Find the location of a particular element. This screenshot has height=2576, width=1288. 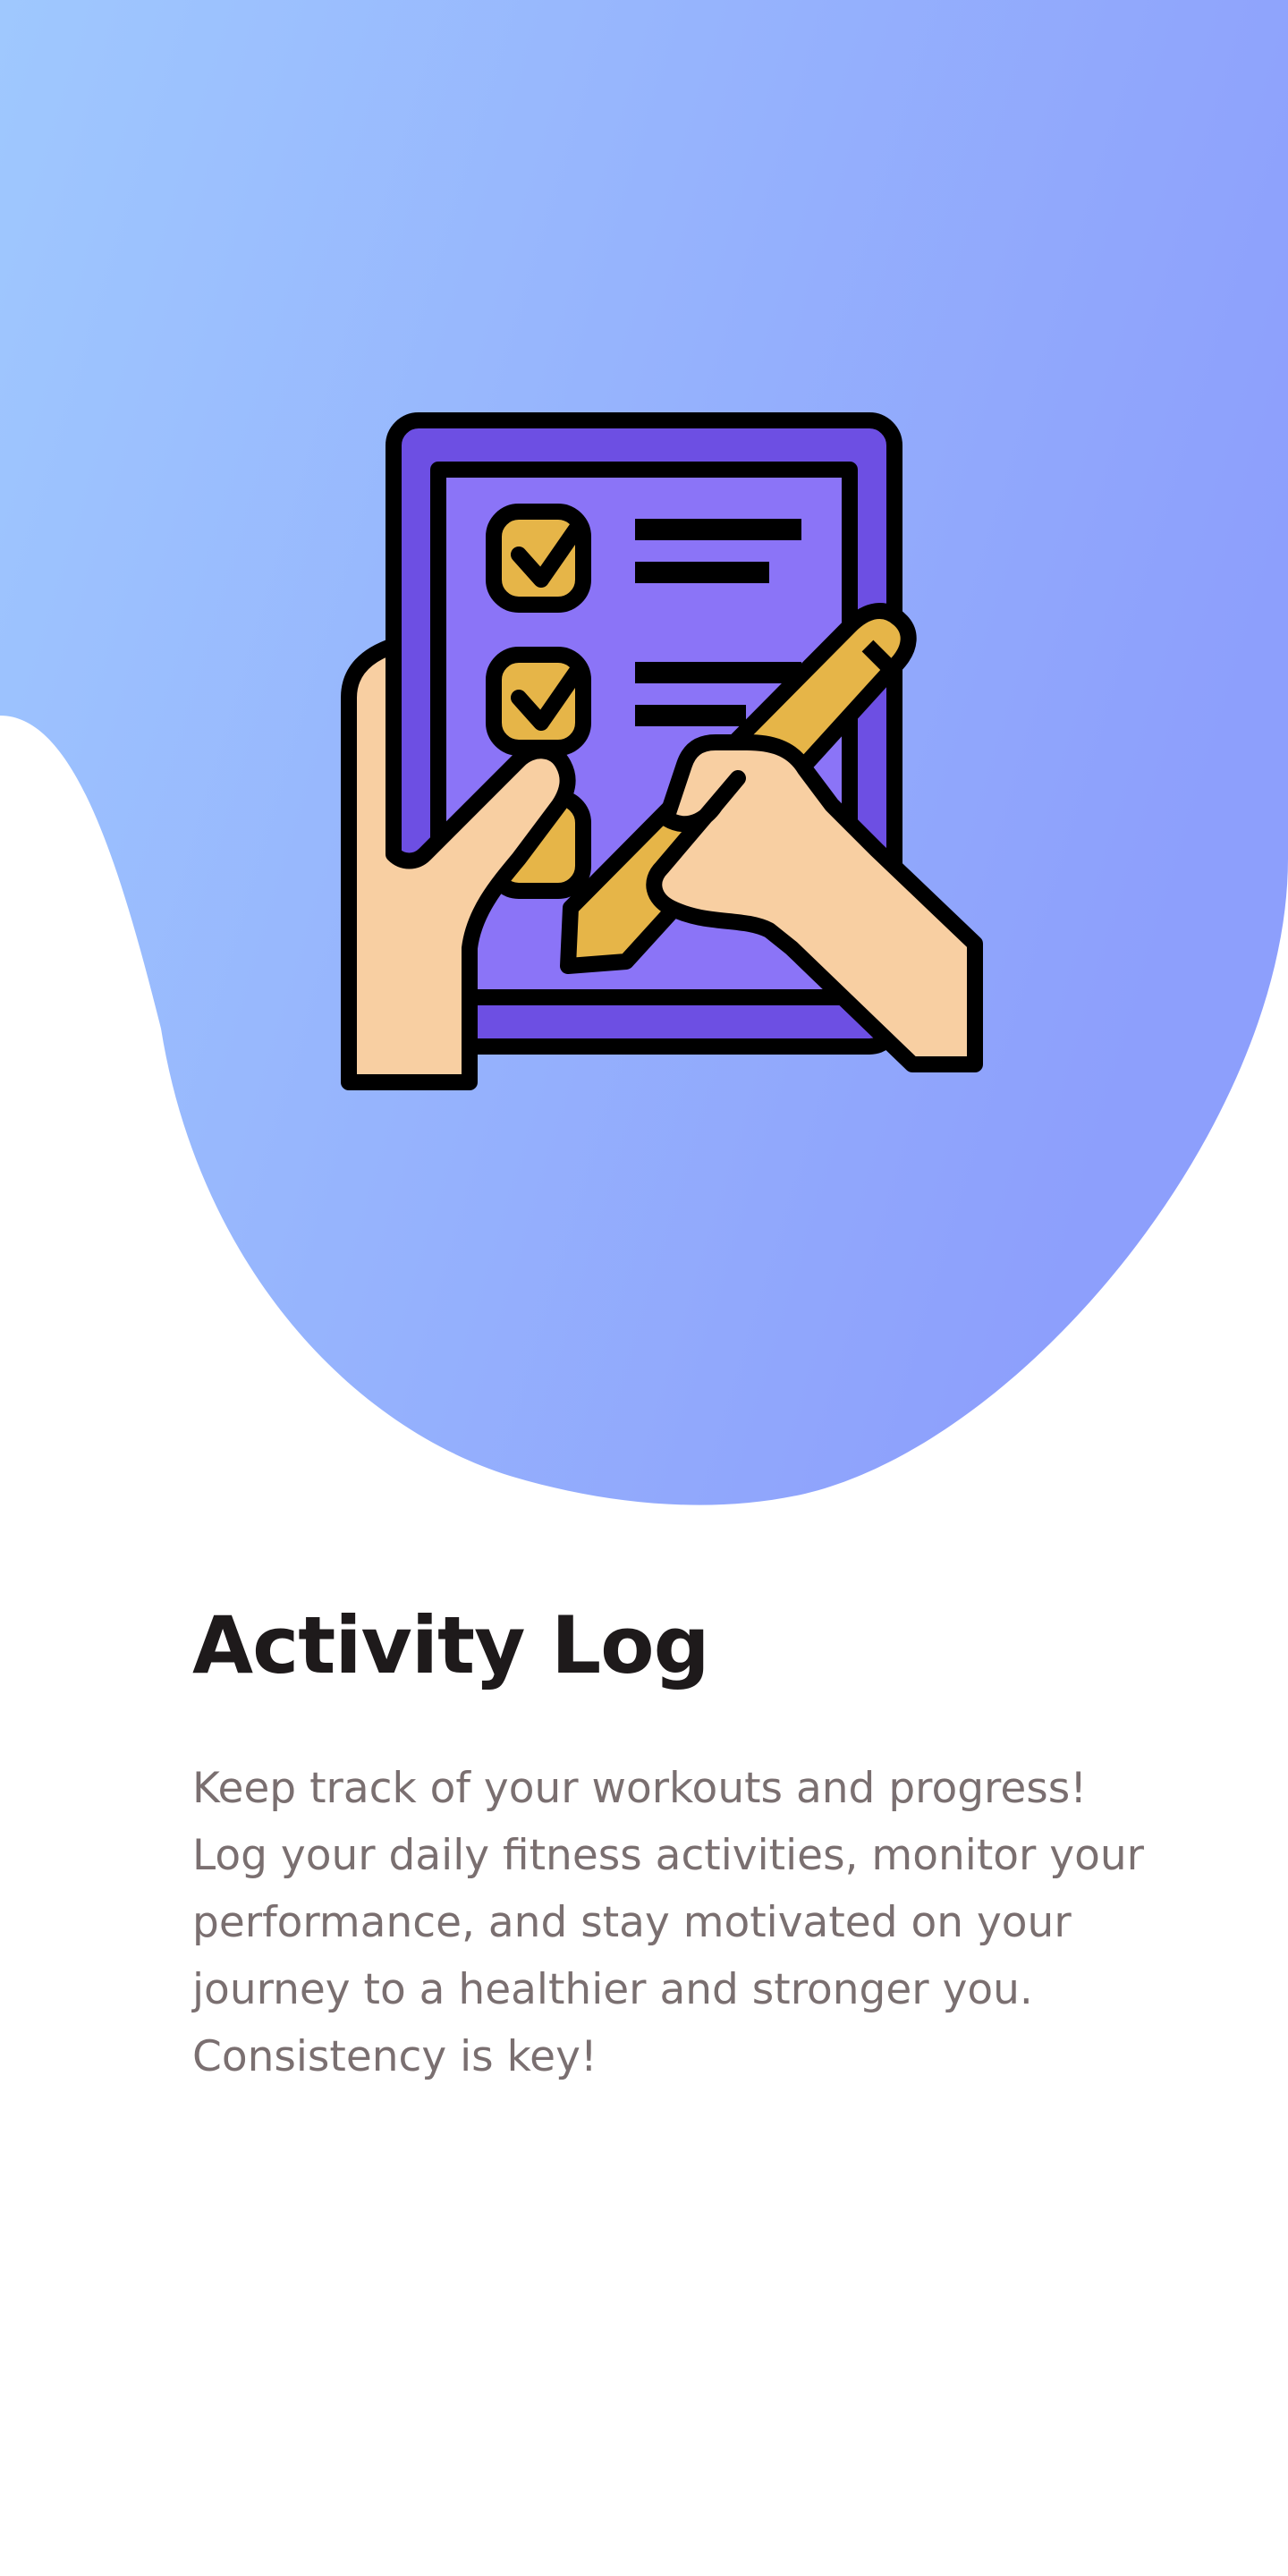

page-title: Activity Log is located at coordinates (451, 1645).